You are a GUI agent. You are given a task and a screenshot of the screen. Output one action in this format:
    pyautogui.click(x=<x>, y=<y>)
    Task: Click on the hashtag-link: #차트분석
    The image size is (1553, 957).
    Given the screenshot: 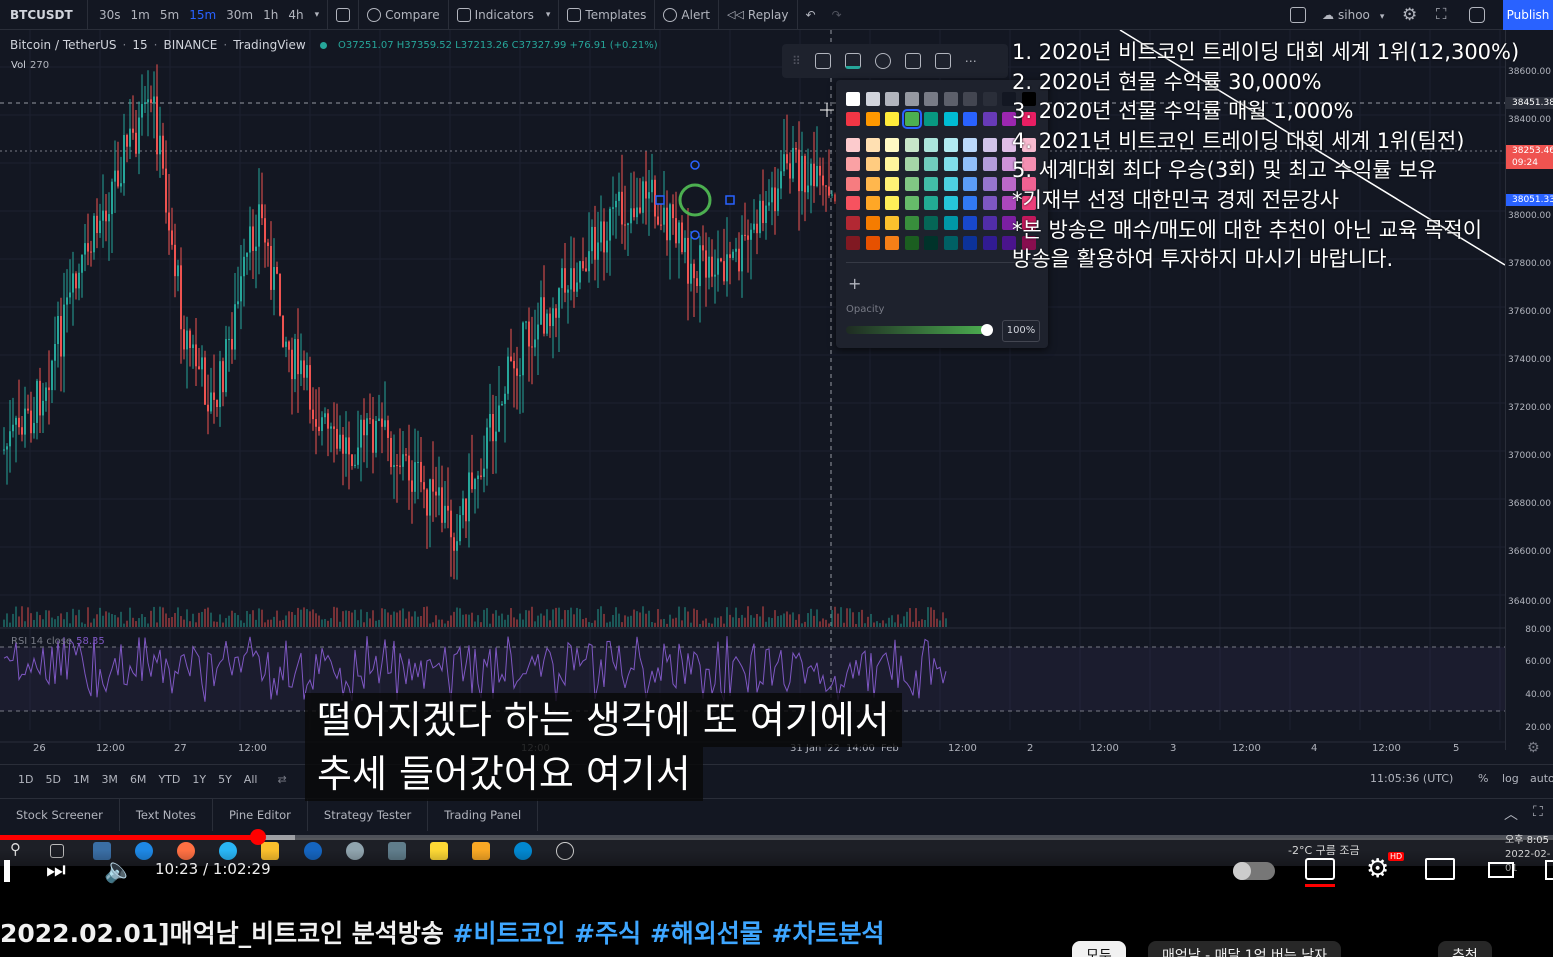 What is the action you would take?
    pyautogui.click(x=828, y=933)
    